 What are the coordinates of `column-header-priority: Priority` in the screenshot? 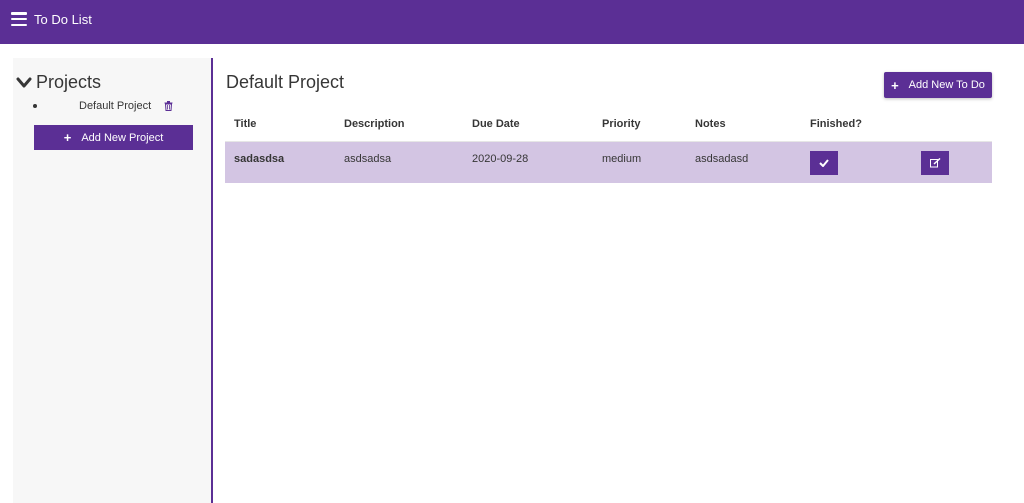 It's located at (639, 125).